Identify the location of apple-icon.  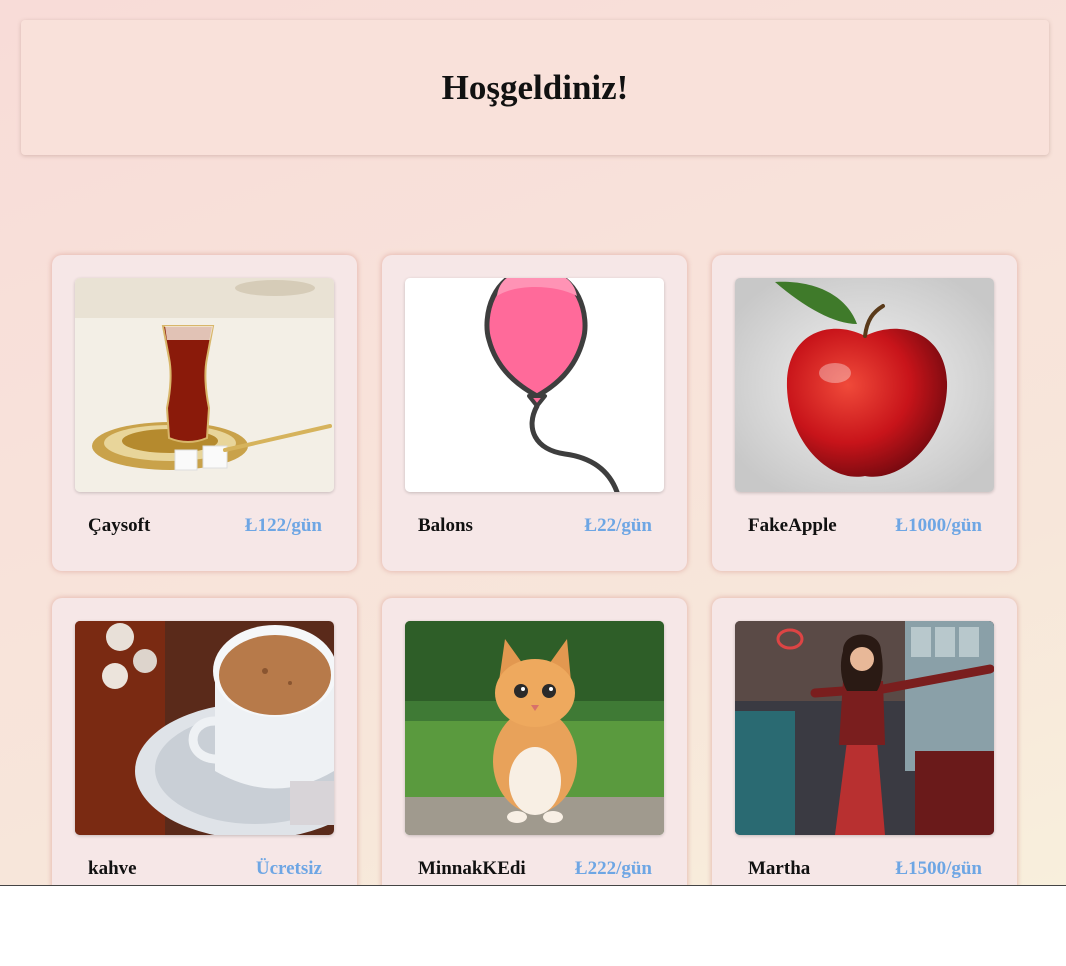
(864, 385).